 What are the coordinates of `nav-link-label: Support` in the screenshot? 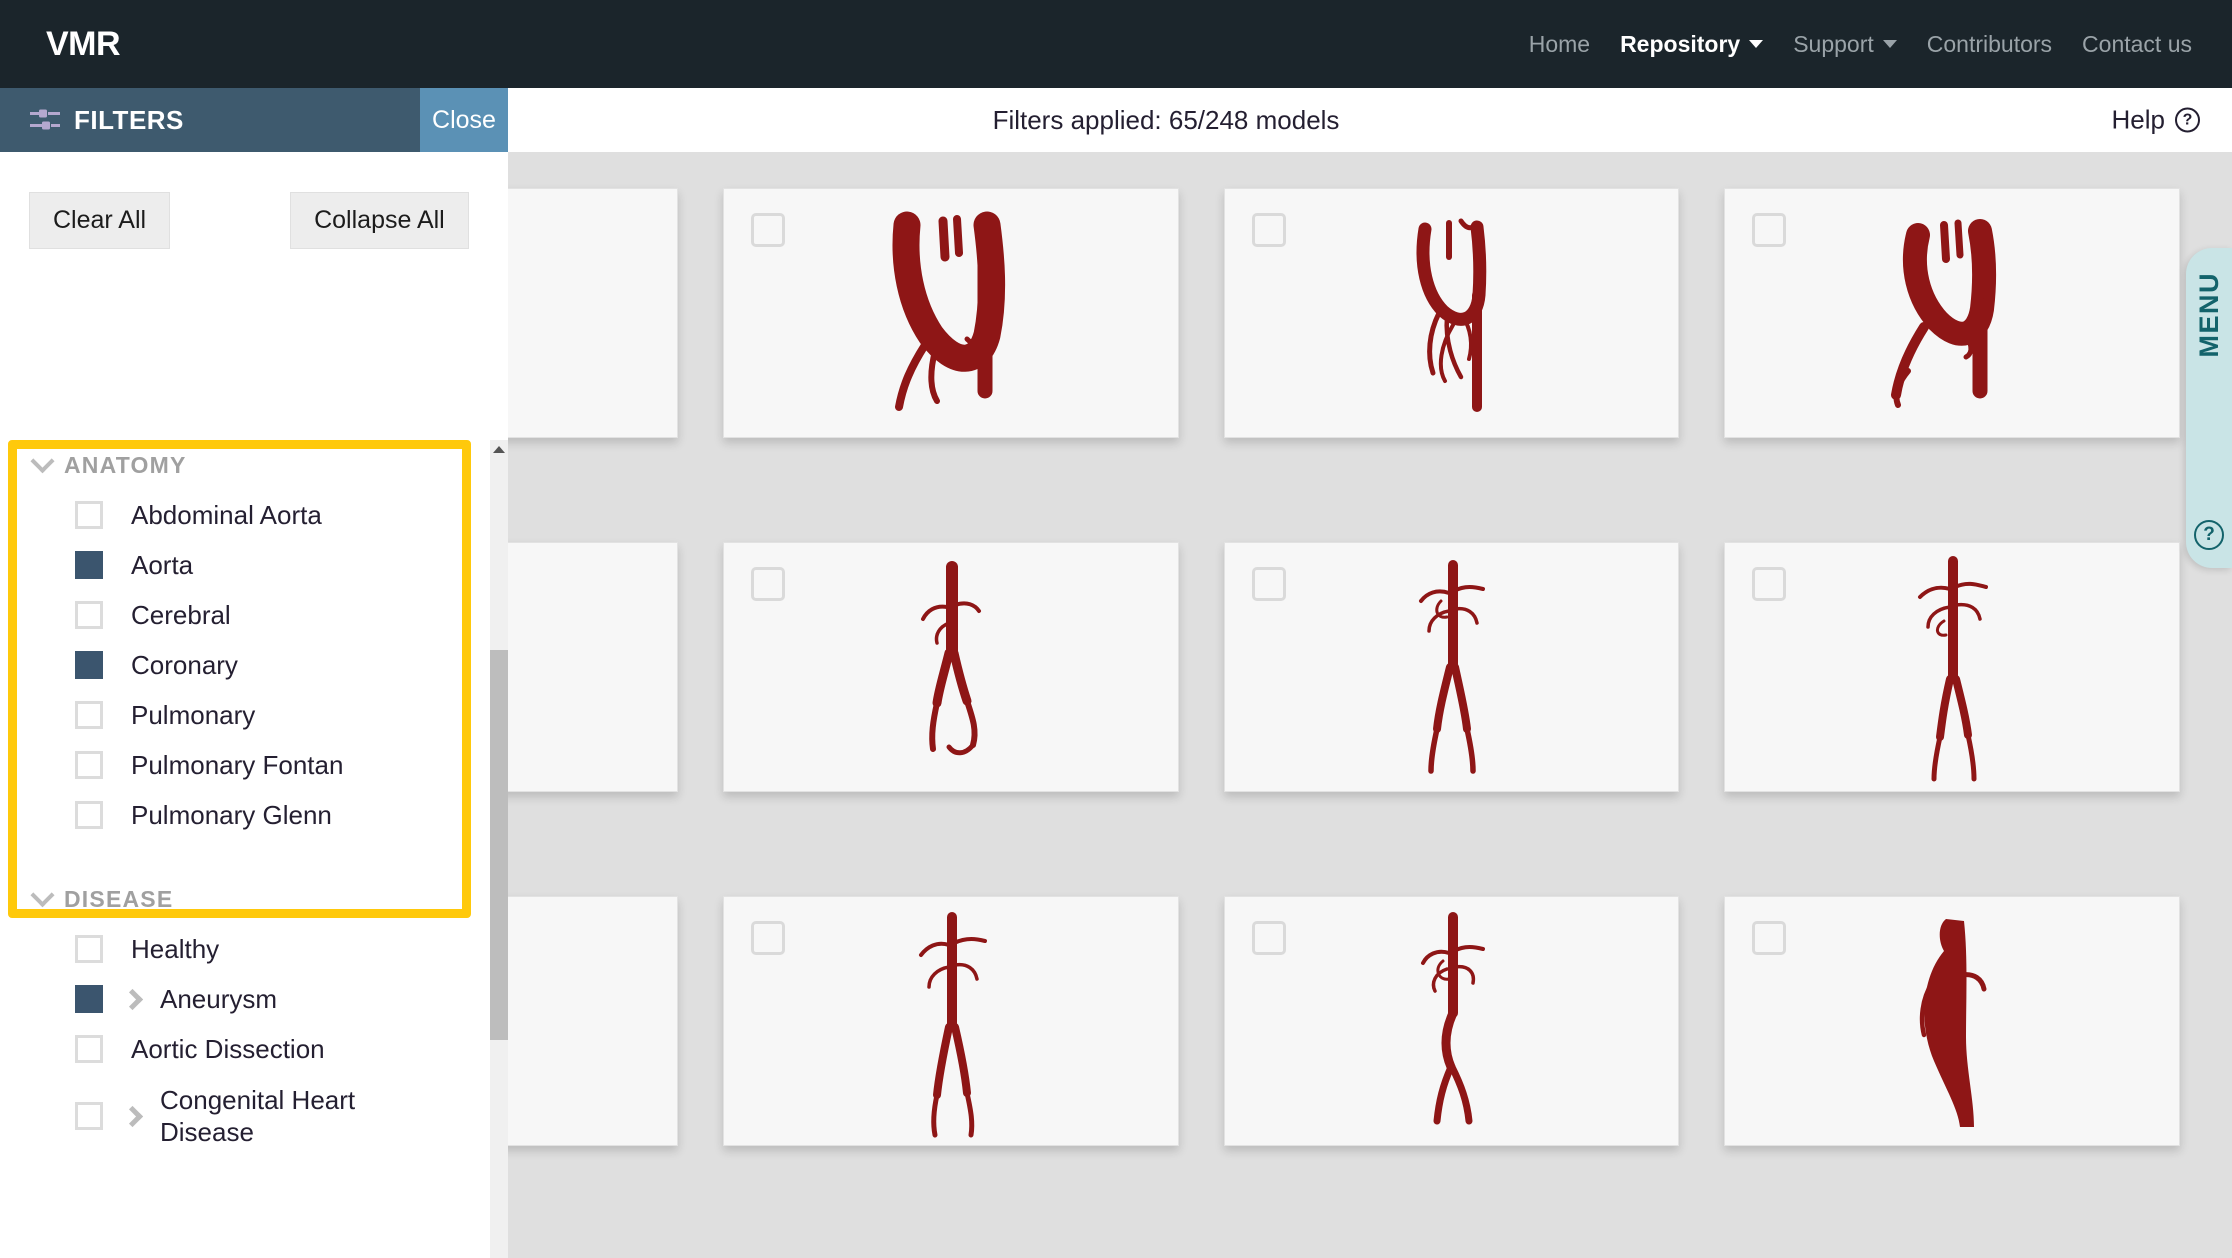 It's located at (1833, 43).